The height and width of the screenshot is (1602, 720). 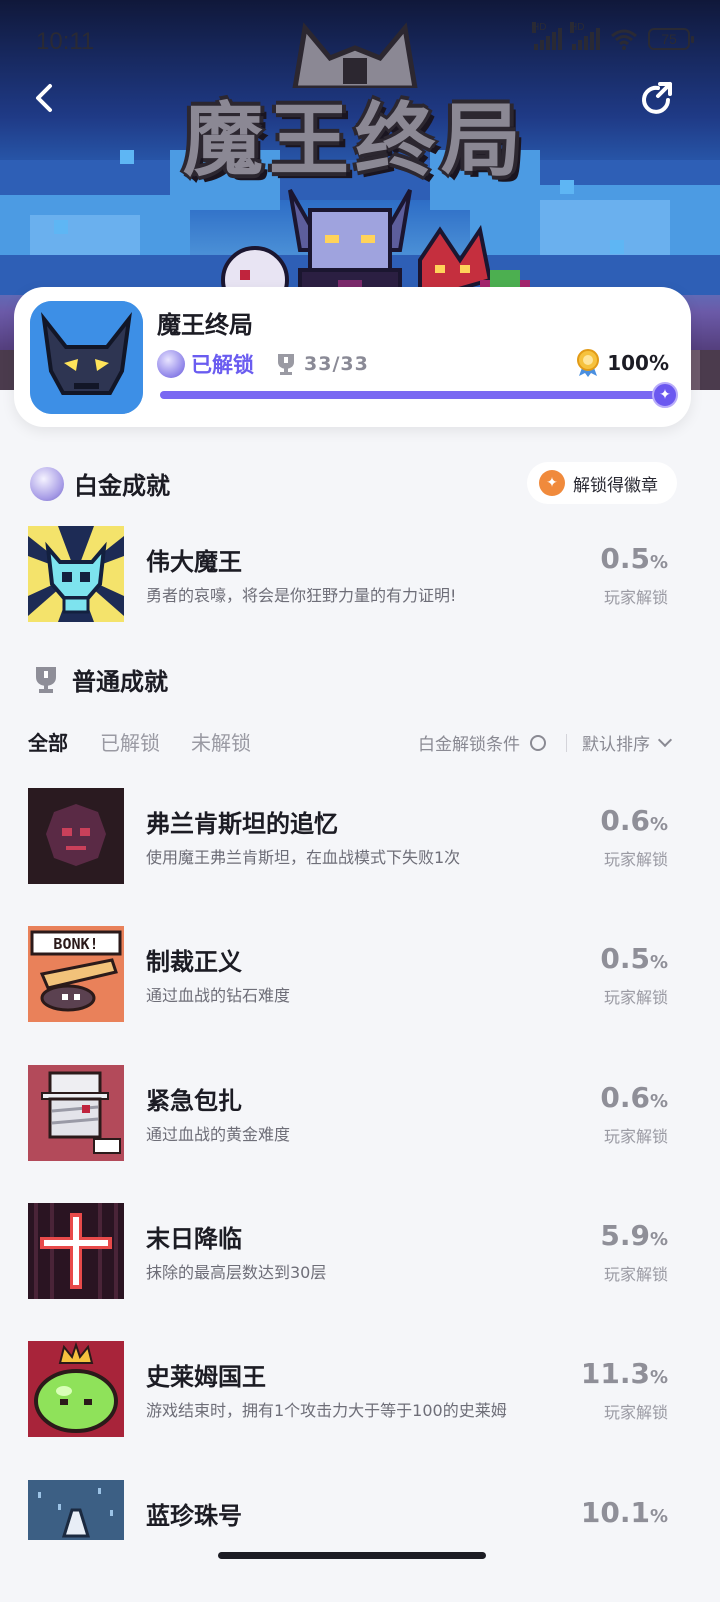 I want to click on achievement-thumbnail: BONK!, so click(x=76, y=974).